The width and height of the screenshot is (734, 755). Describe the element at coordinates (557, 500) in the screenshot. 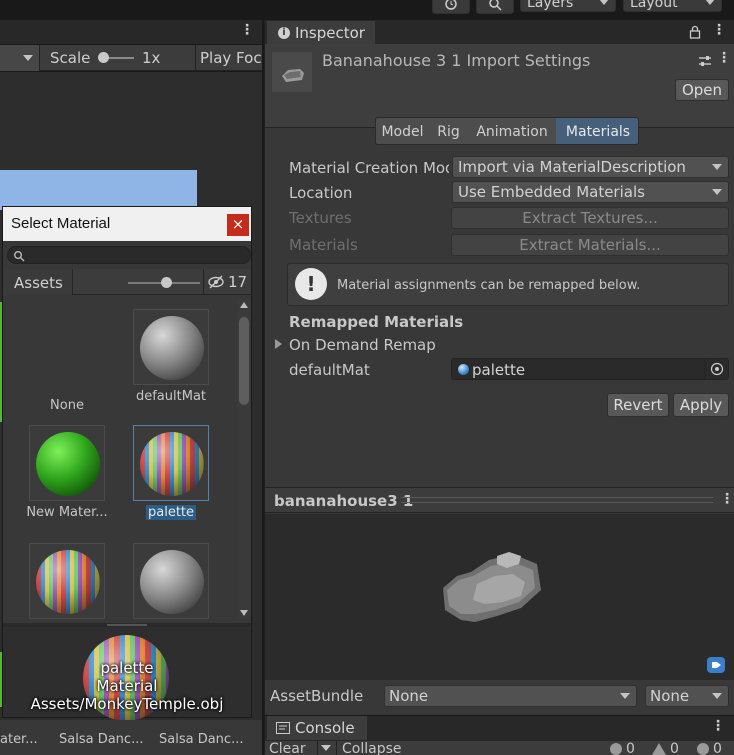

I see `preview-resize-grip` at that location.